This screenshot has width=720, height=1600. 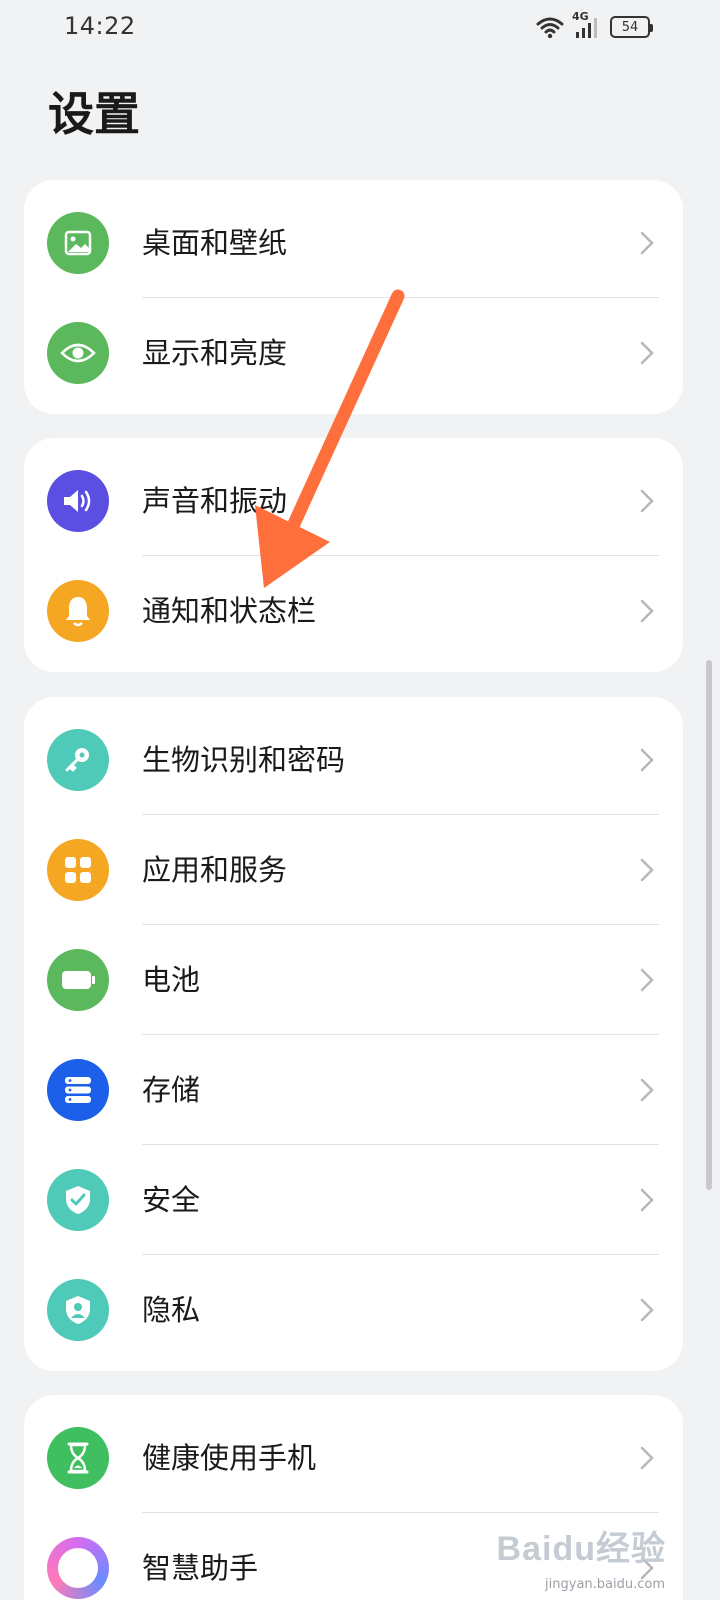 I want to click on settings-item-apps-services: 应用和服务, so click(x=353, y=870).